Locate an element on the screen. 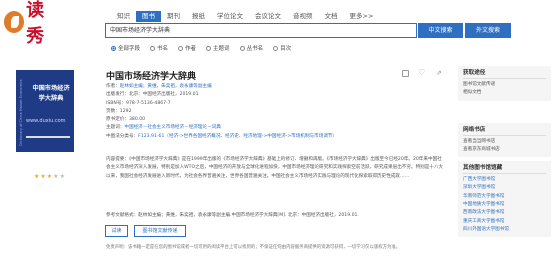  meta-value: 380.00 is located at coordinates (137, 120).